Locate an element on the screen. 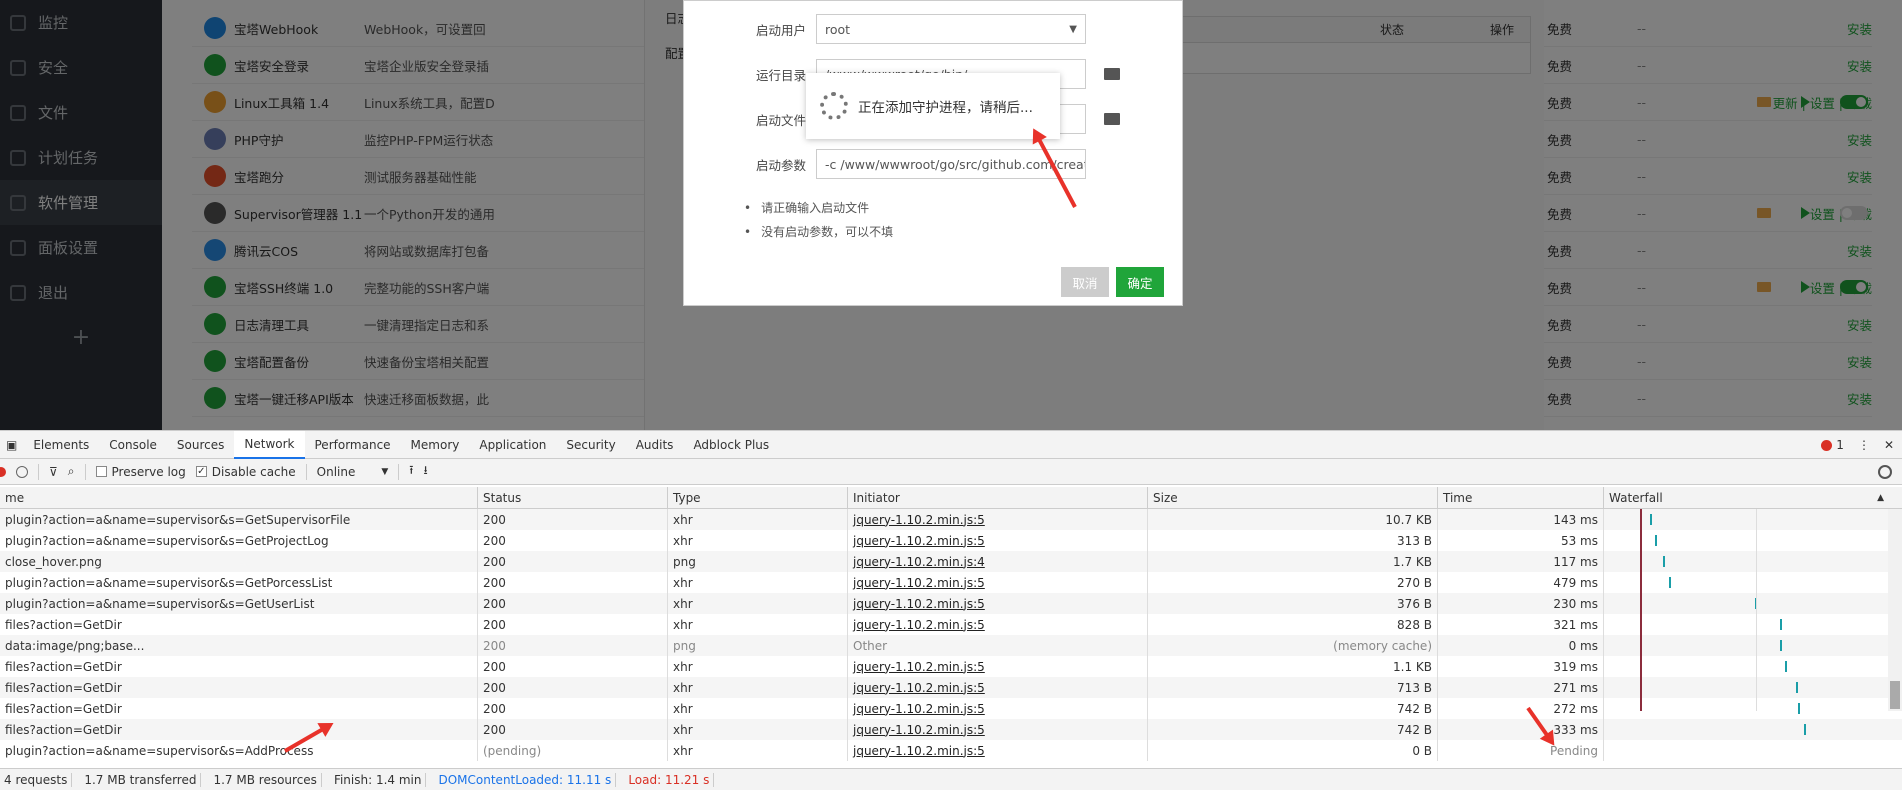  cell-time: 53 ms is located at coordinates (1521, 540).